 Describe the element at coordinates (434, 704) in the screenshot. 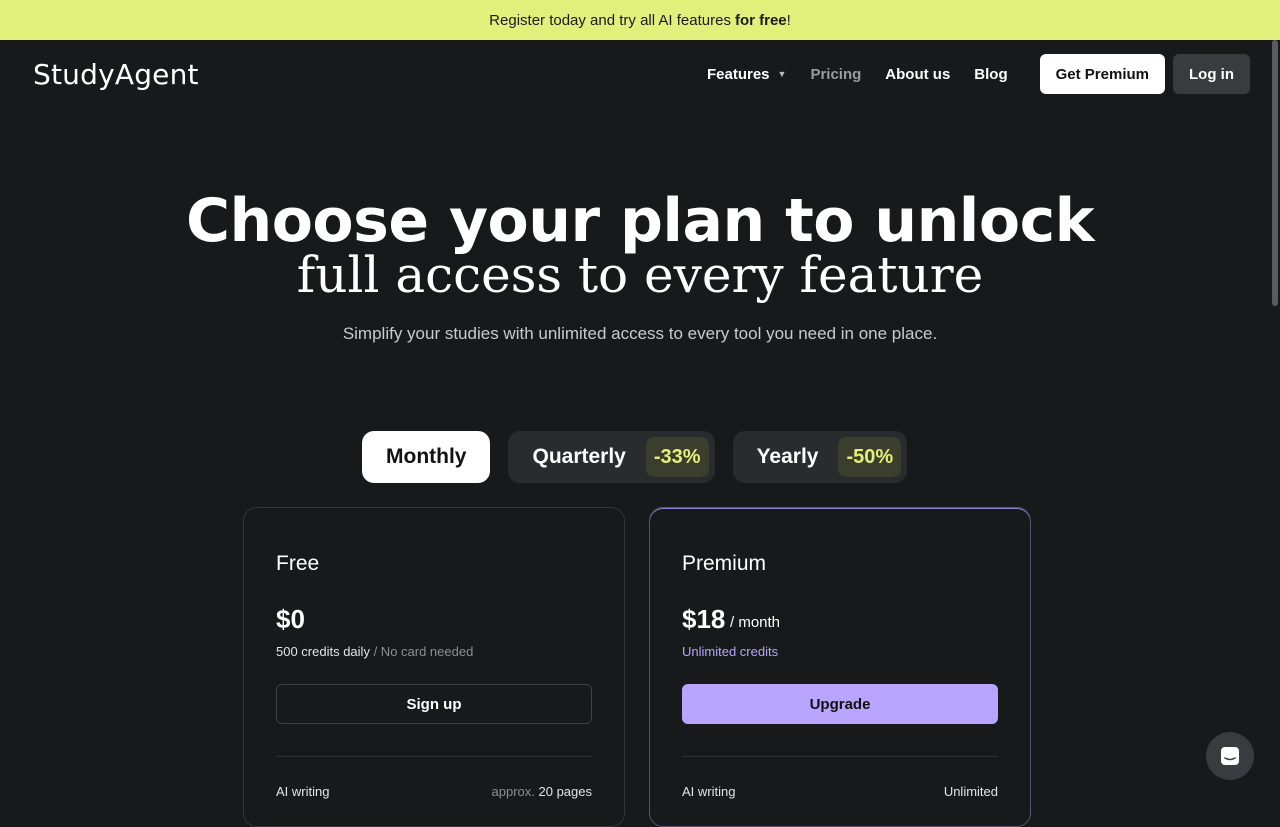

I see `sign-up-button: Sign up` at that location.